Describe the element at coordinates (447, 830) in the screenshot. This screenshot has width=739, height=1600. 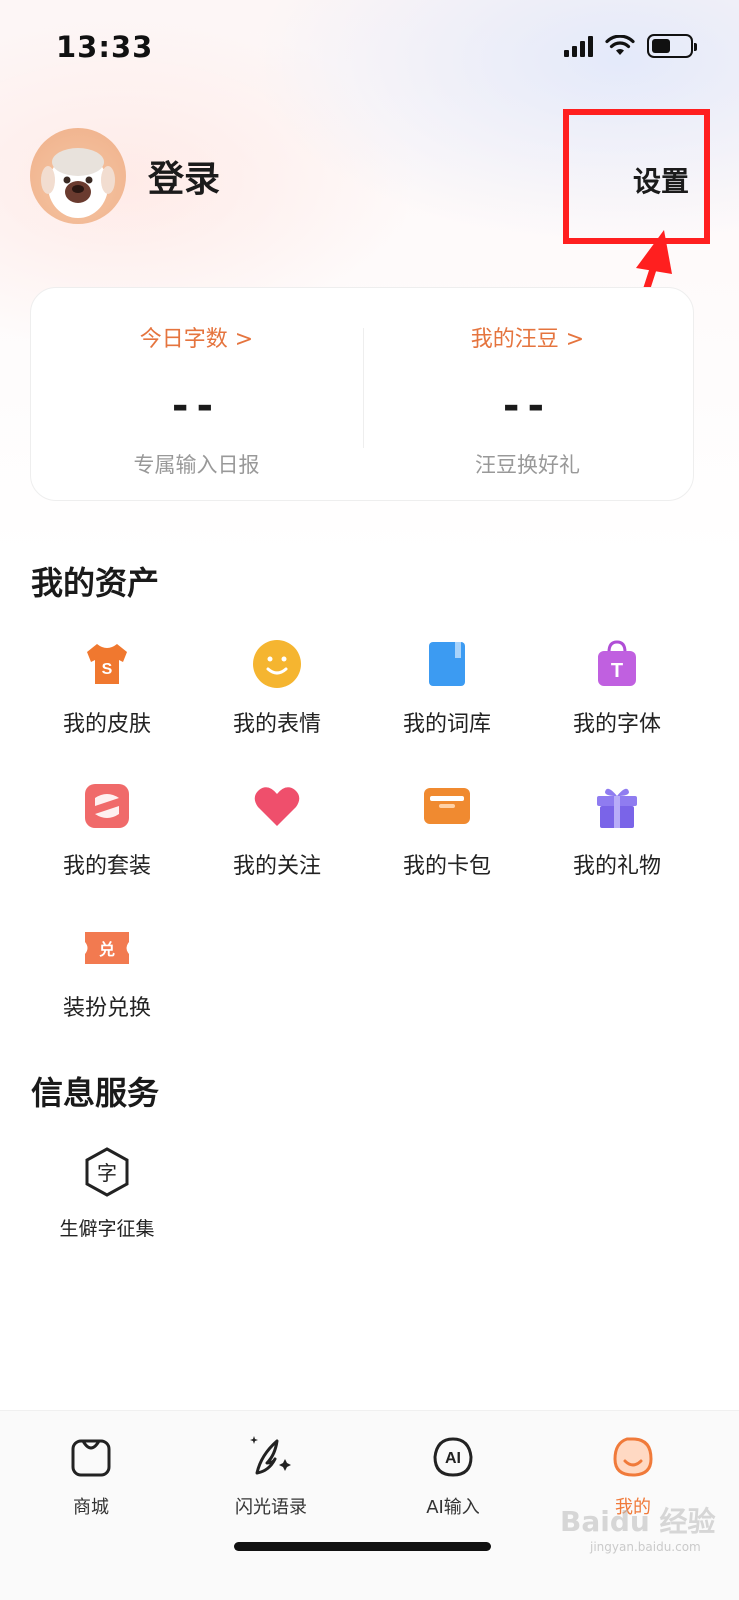
I see `asset-item-card-wallet: 我的卡包` at that location.